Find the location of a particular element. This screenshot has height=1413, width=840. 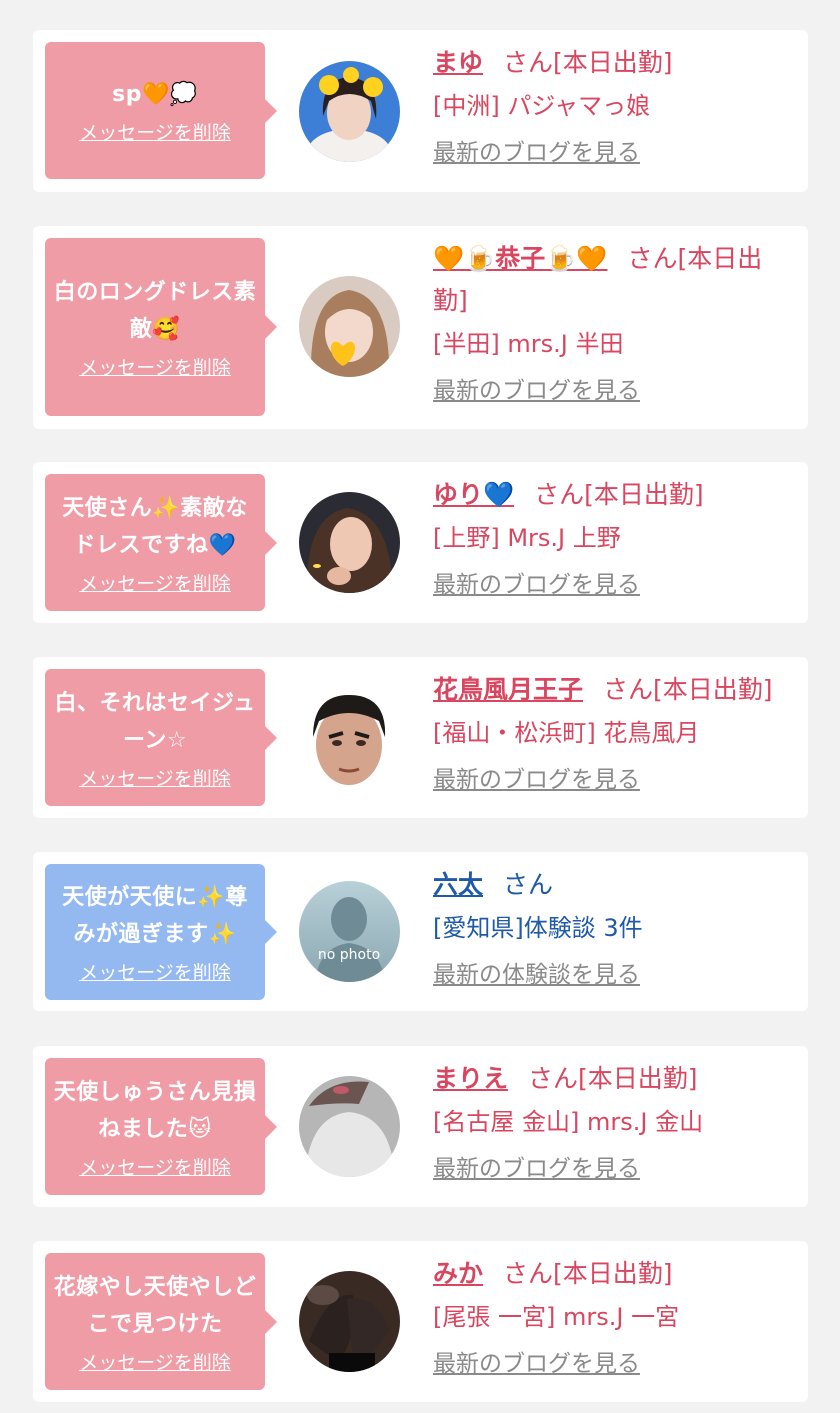

cast-name-link: ゆり💙 is located at coordinates (473, 494).